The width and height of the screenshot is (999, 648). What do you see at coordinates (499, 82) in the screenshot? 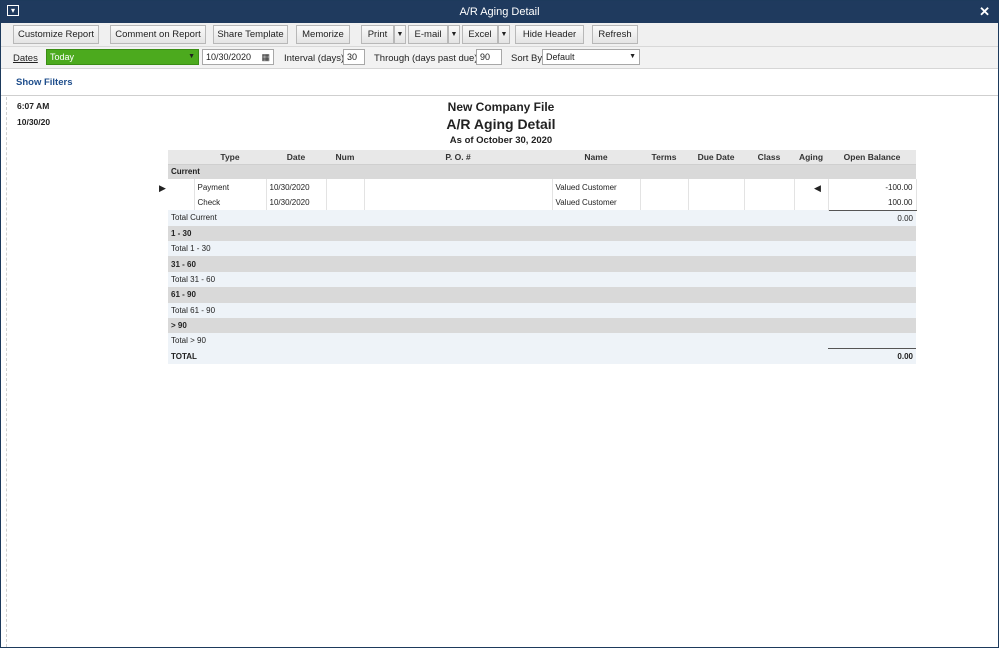
I see `show-filters-bar: Show Filters` at bounding box center [499, 82].